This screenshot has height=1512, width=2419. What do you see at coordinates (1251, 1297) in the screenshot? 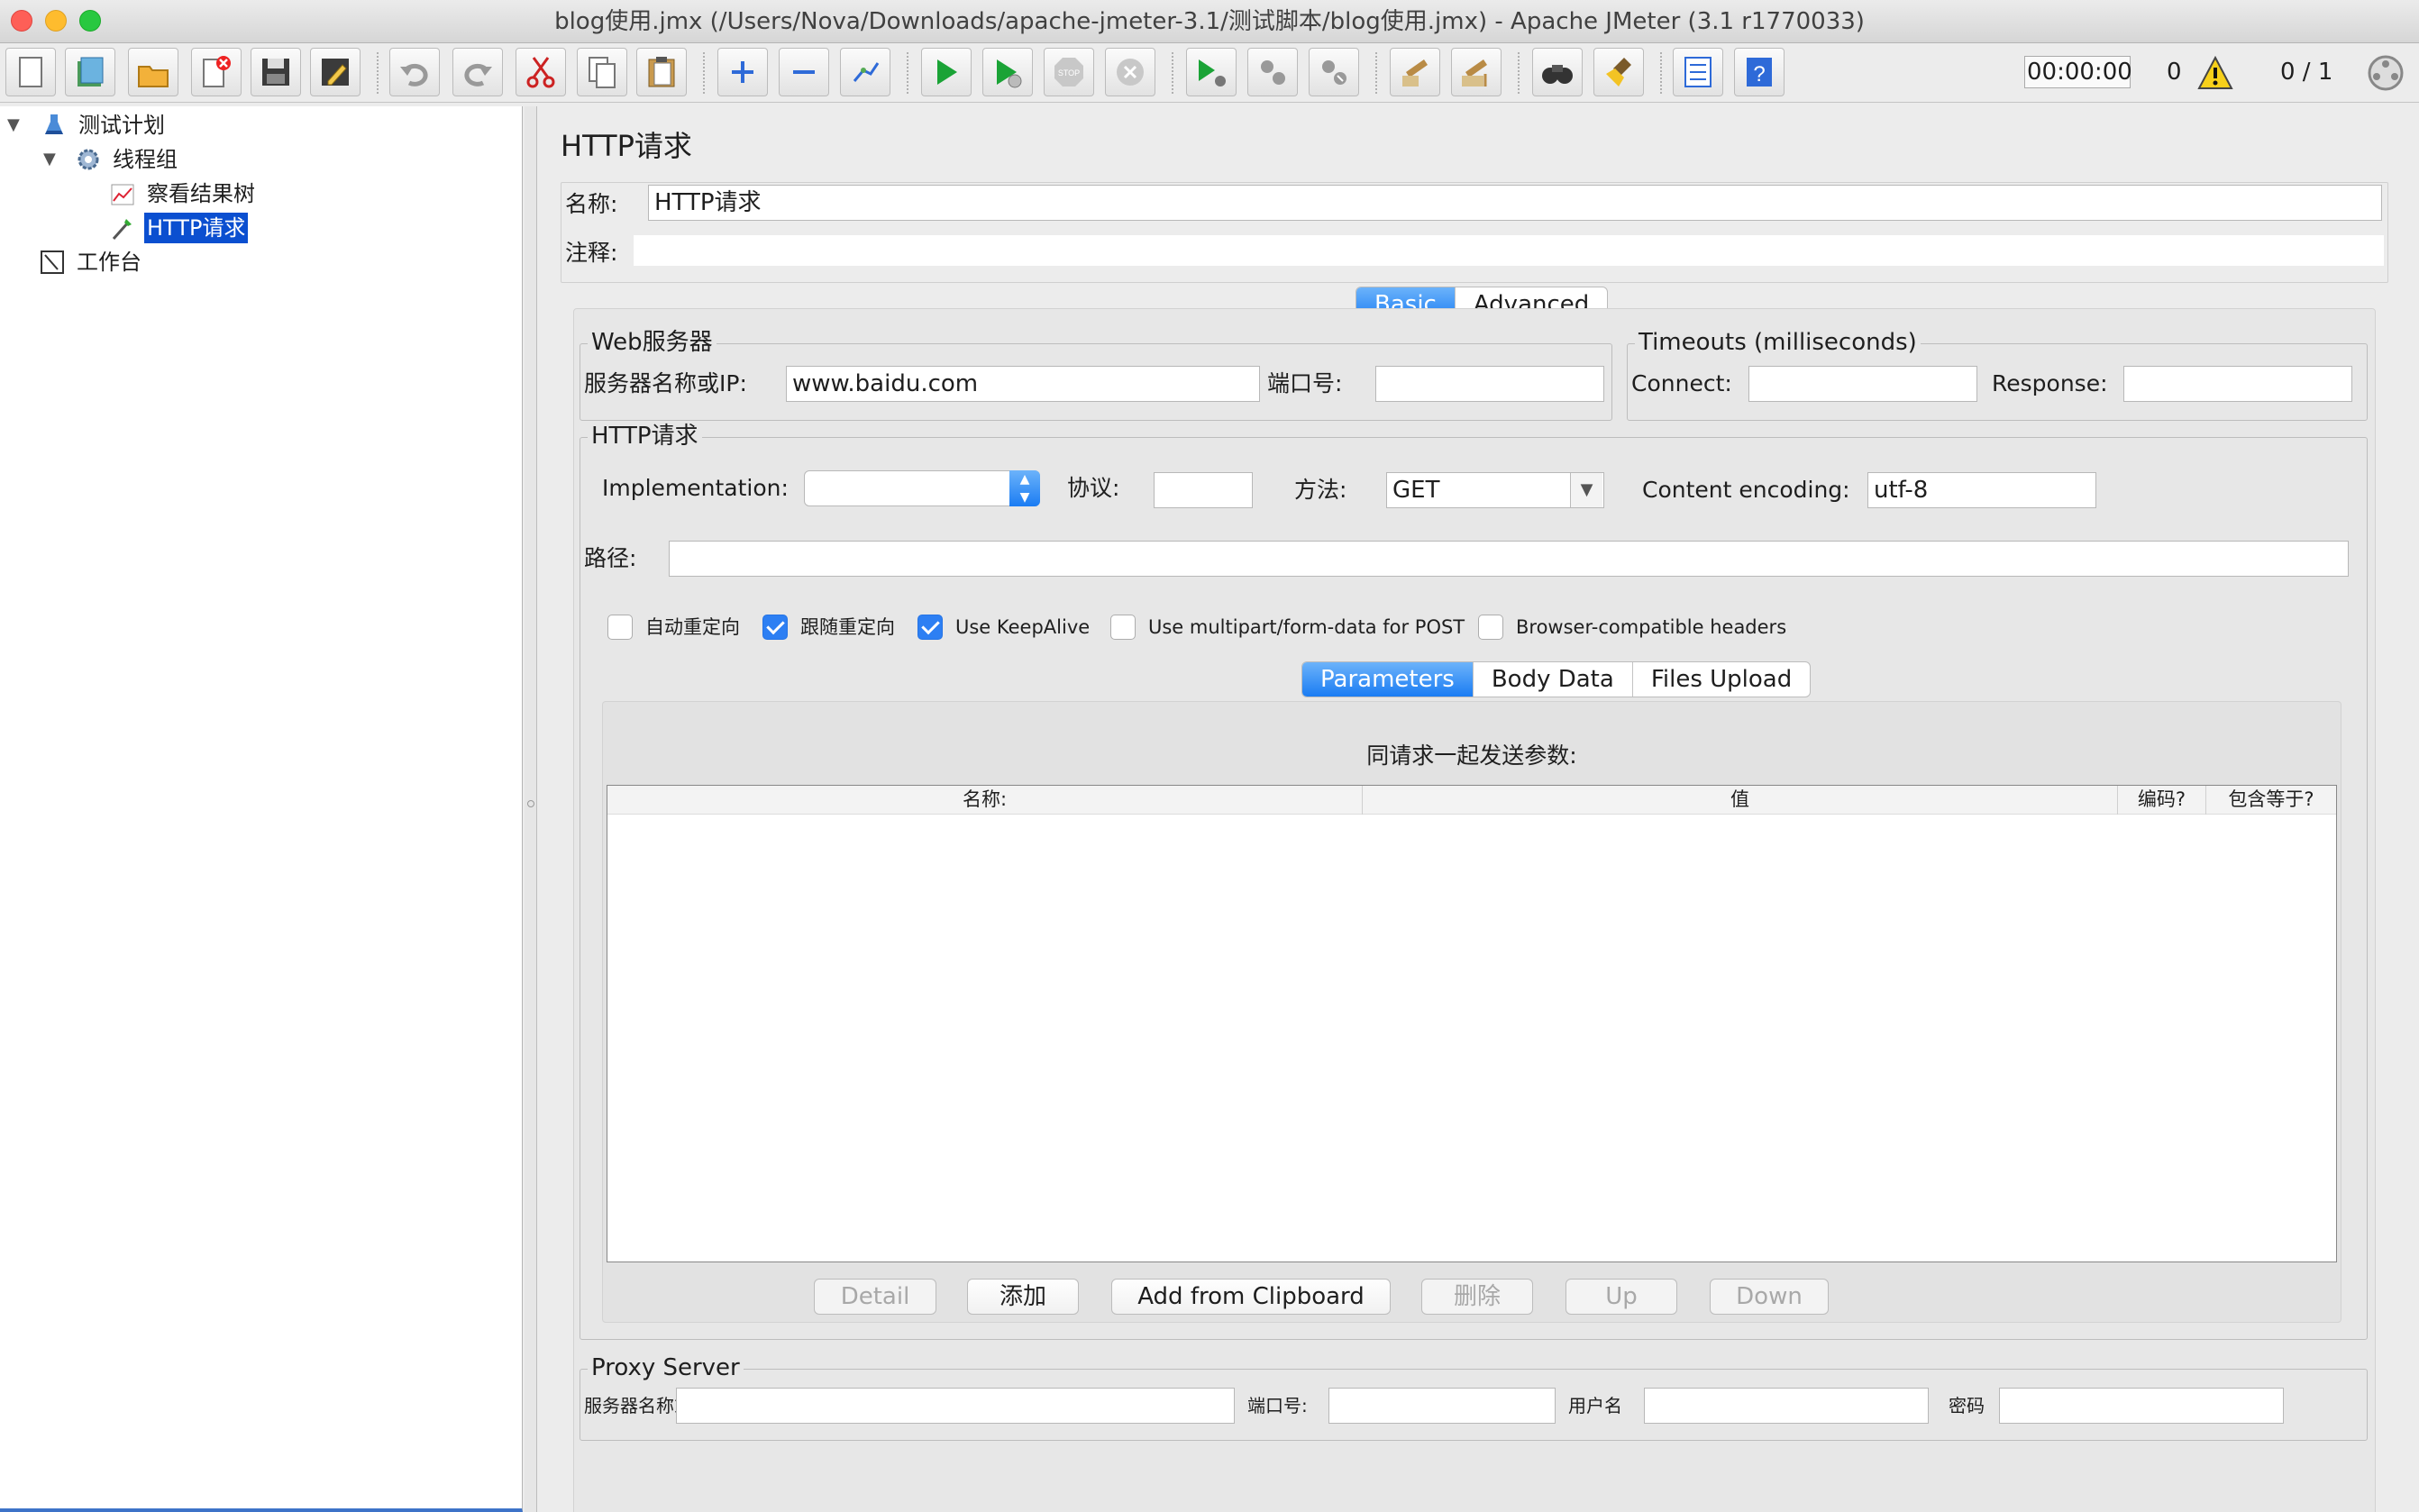
I see `add-from-clipboard-button: Add from Clipboard` at bounding box center [1251, 1297].